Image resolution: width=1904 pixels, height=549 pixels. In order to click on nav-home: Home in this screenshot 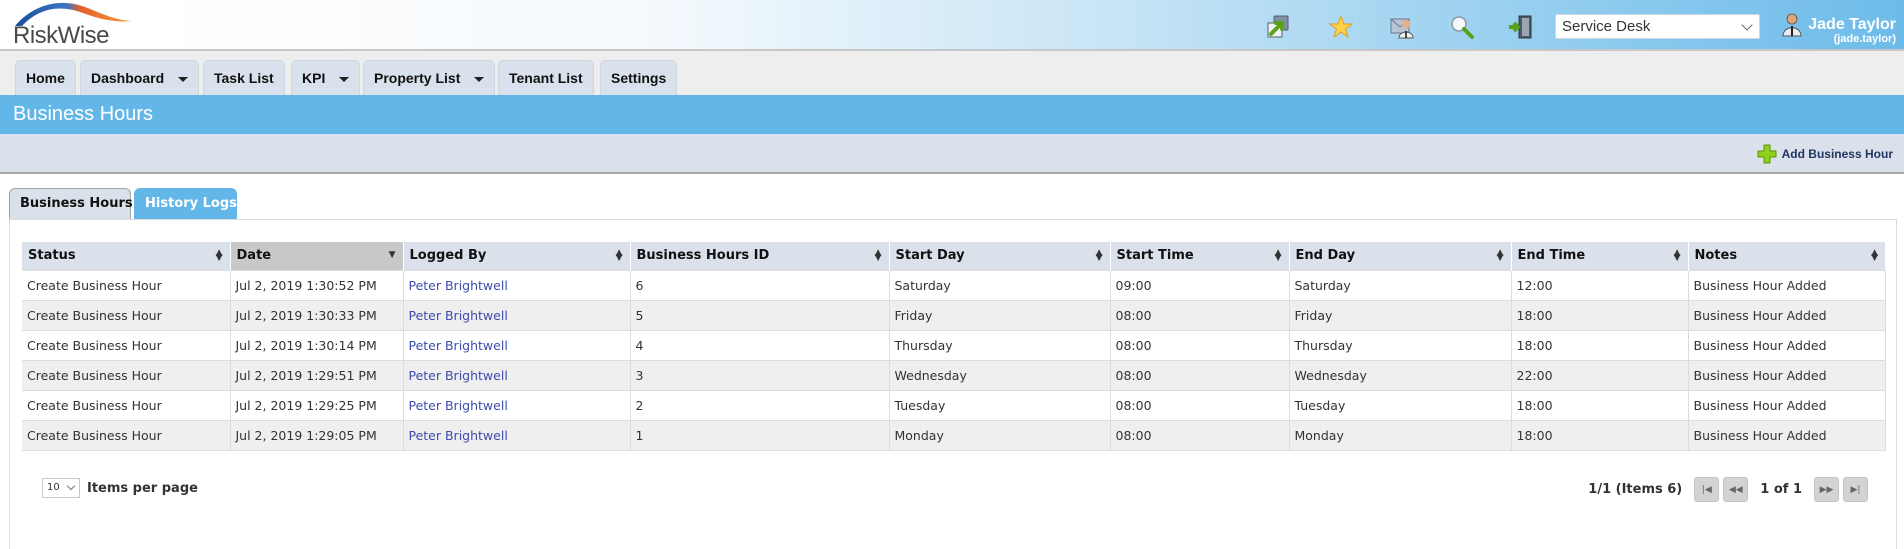, I will do `click(45, 77)`.